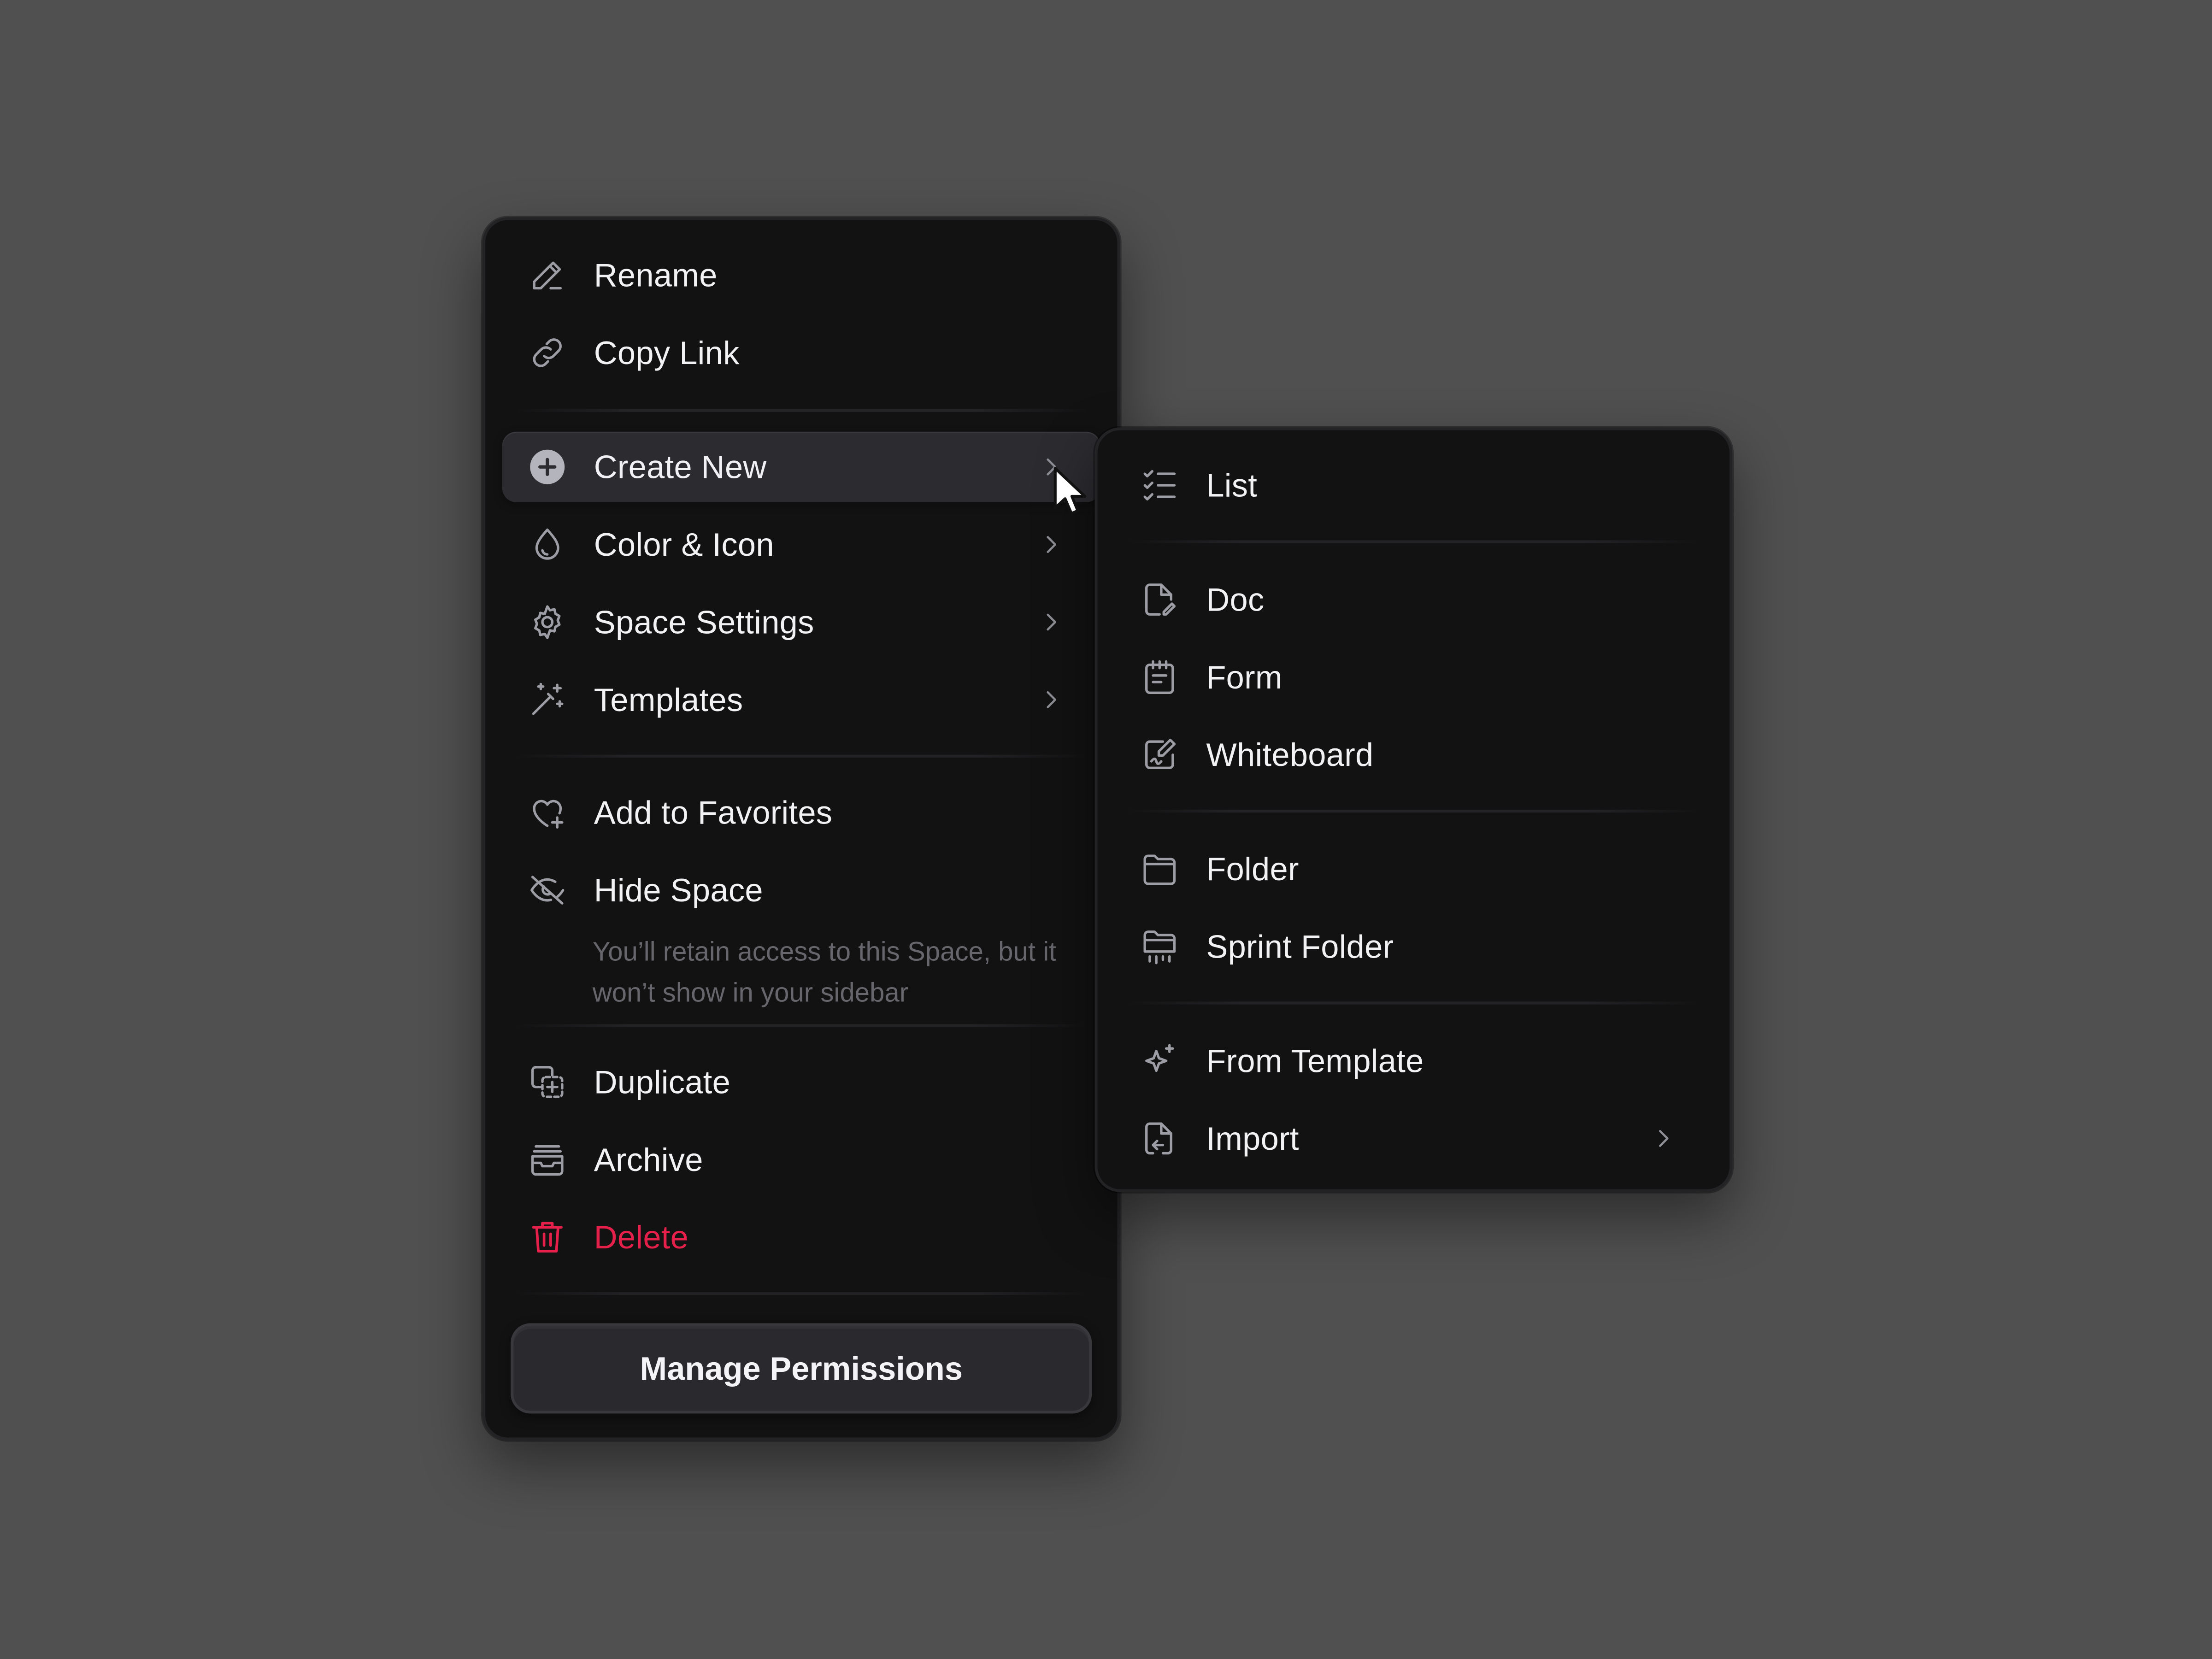 The height and width of the screenshot is (1659, 2212). What do you see at coordinates (547, 467) in the screenshot?
I see `plus-circle-icon` at bounding box center [547, 467].